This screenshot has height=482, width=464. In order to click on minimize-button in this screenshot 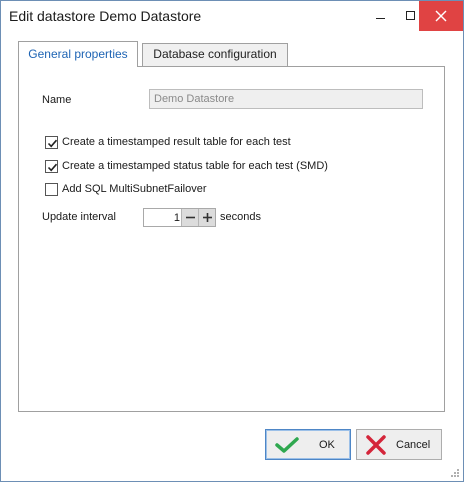, I will do `click(380, 16)`.